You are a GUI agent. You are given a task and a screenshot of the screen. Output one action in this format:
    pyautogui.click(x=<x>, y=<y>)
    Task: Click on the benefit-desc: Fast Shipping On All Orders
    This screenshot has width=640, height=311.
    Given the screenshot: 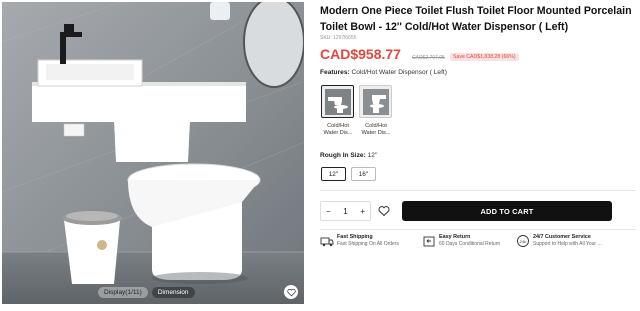 What is the action you would take?
    pyautogui.click(x=368, y=244)
    